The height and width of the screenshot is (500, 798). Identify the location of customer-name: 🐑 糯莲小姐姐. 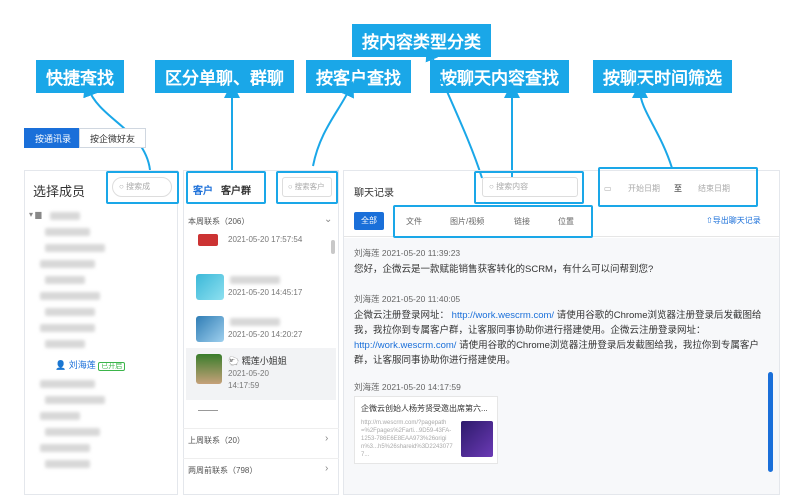
(257, 361).